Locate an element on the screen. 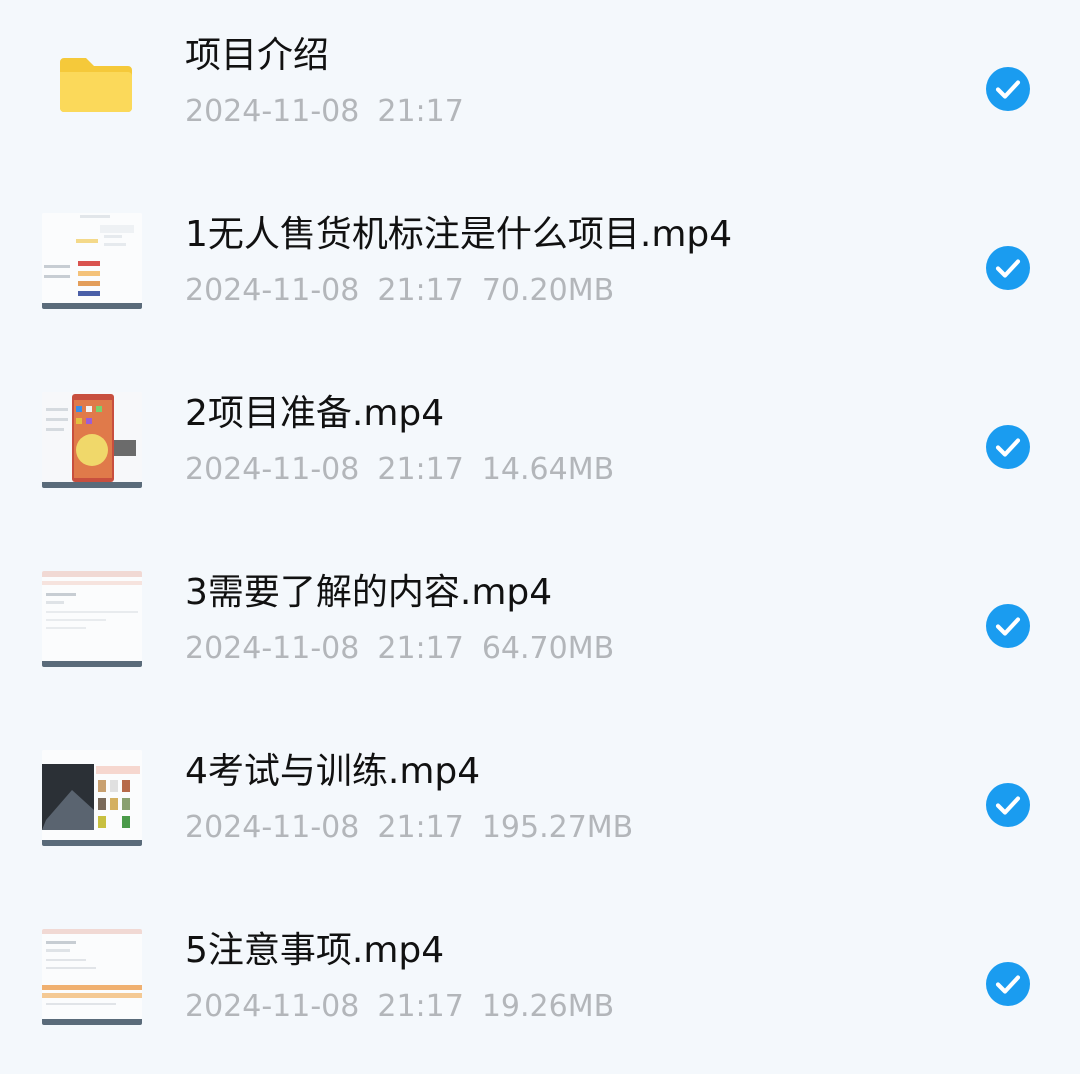  file-name: 5注意事项.mp4 is located at coordinates (315, 950).